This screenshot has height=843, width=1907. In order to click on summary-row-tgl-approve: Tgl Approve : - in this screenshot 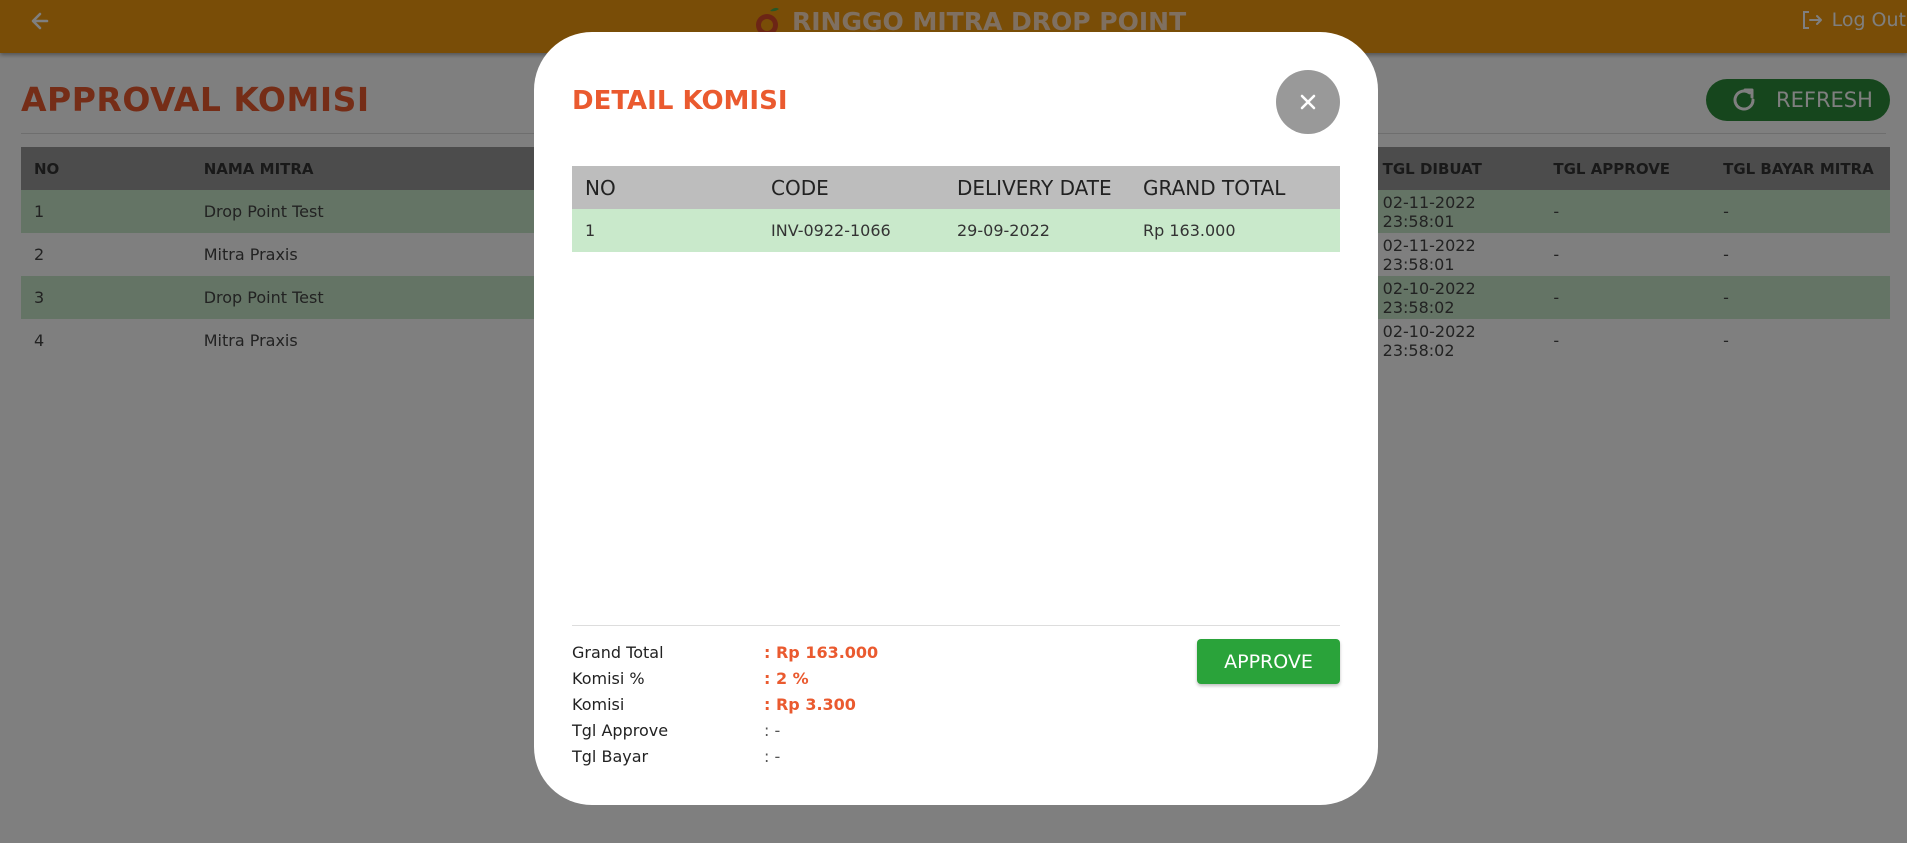, I will do `click(725, 730)`.